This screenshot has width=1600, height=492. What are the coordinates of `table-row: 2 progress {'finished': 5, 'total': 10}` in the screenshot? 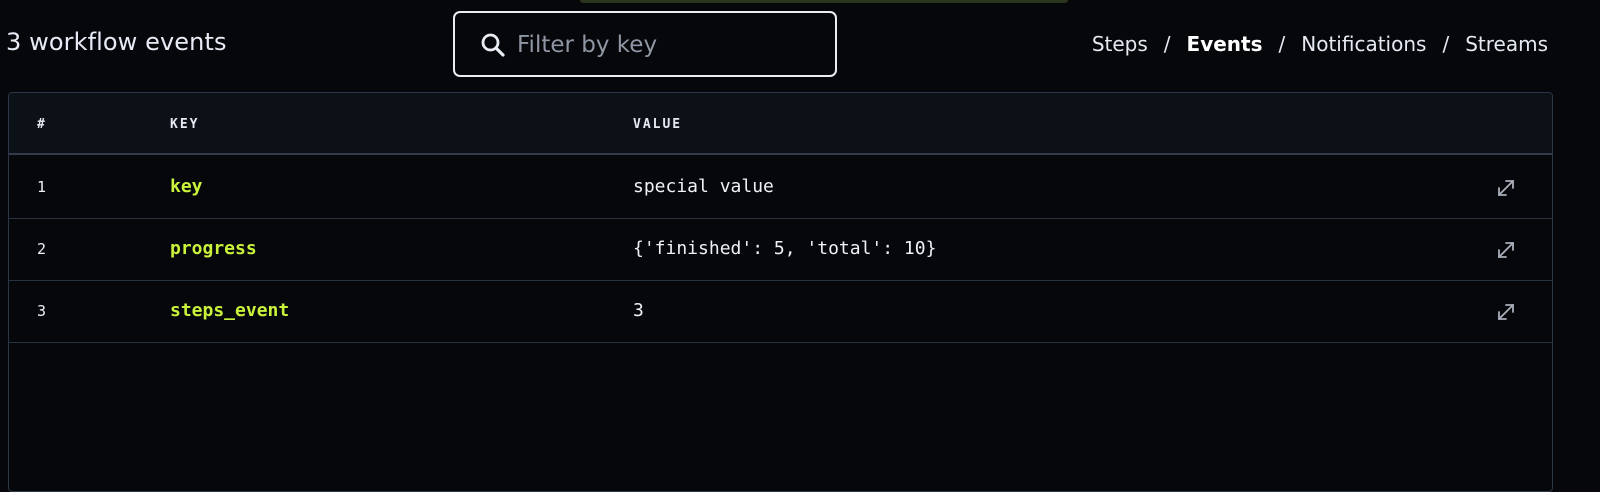 It's located at (780, 250).